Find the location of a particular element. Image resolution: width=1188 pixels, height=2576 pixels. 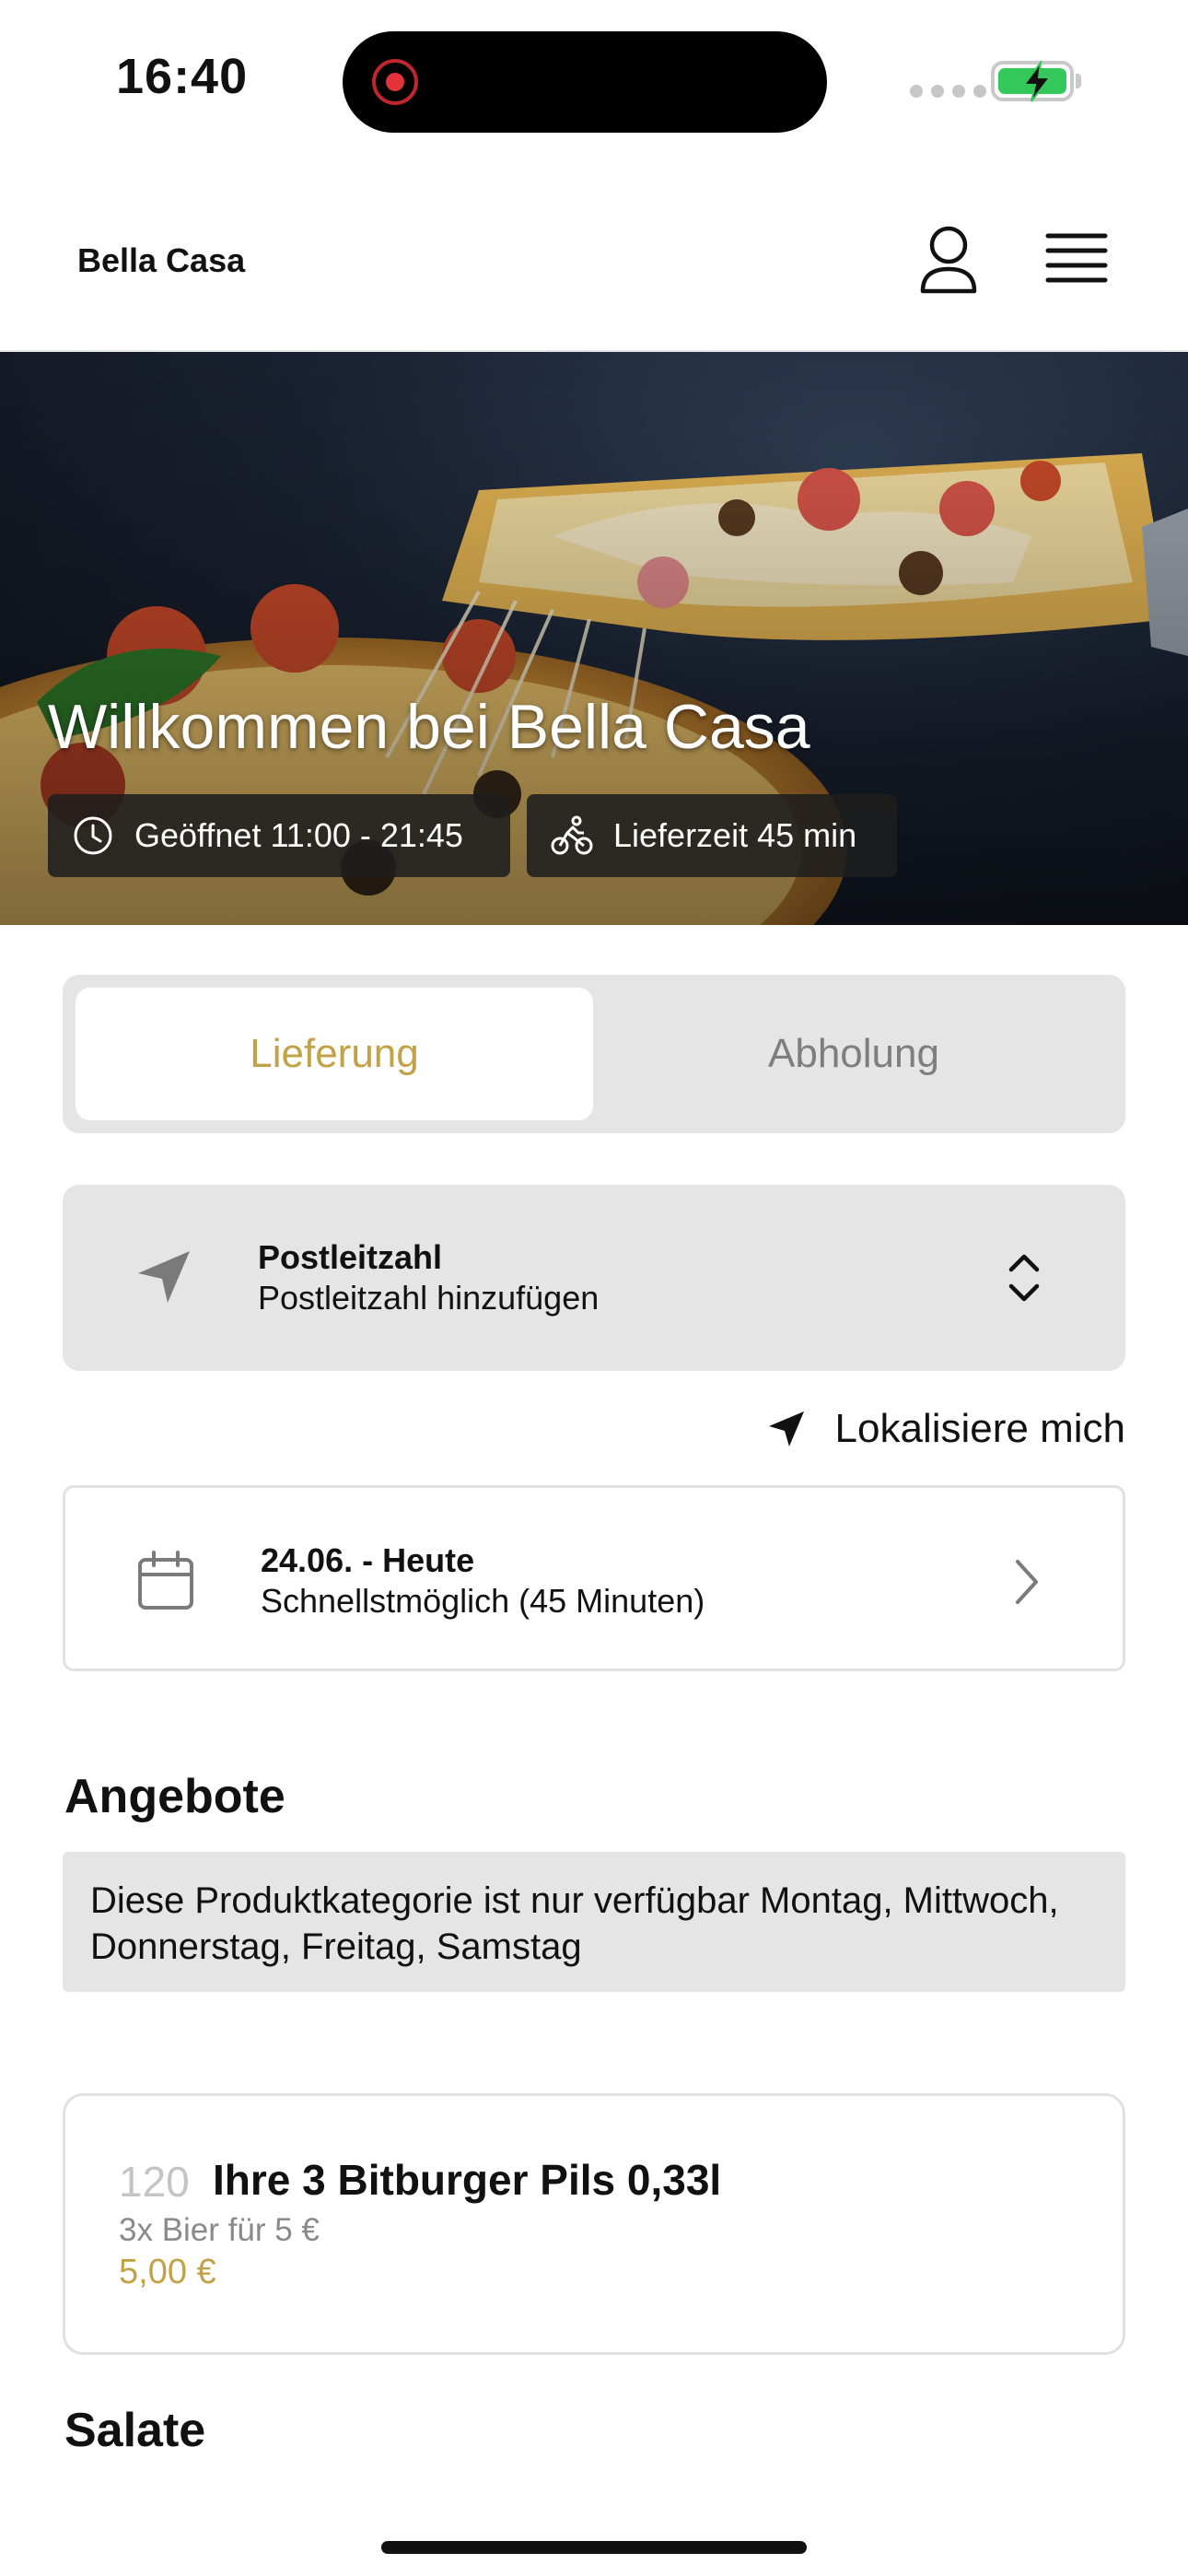

product-description: 3x Bier für 5 € is located at coordinates (219, 2230).